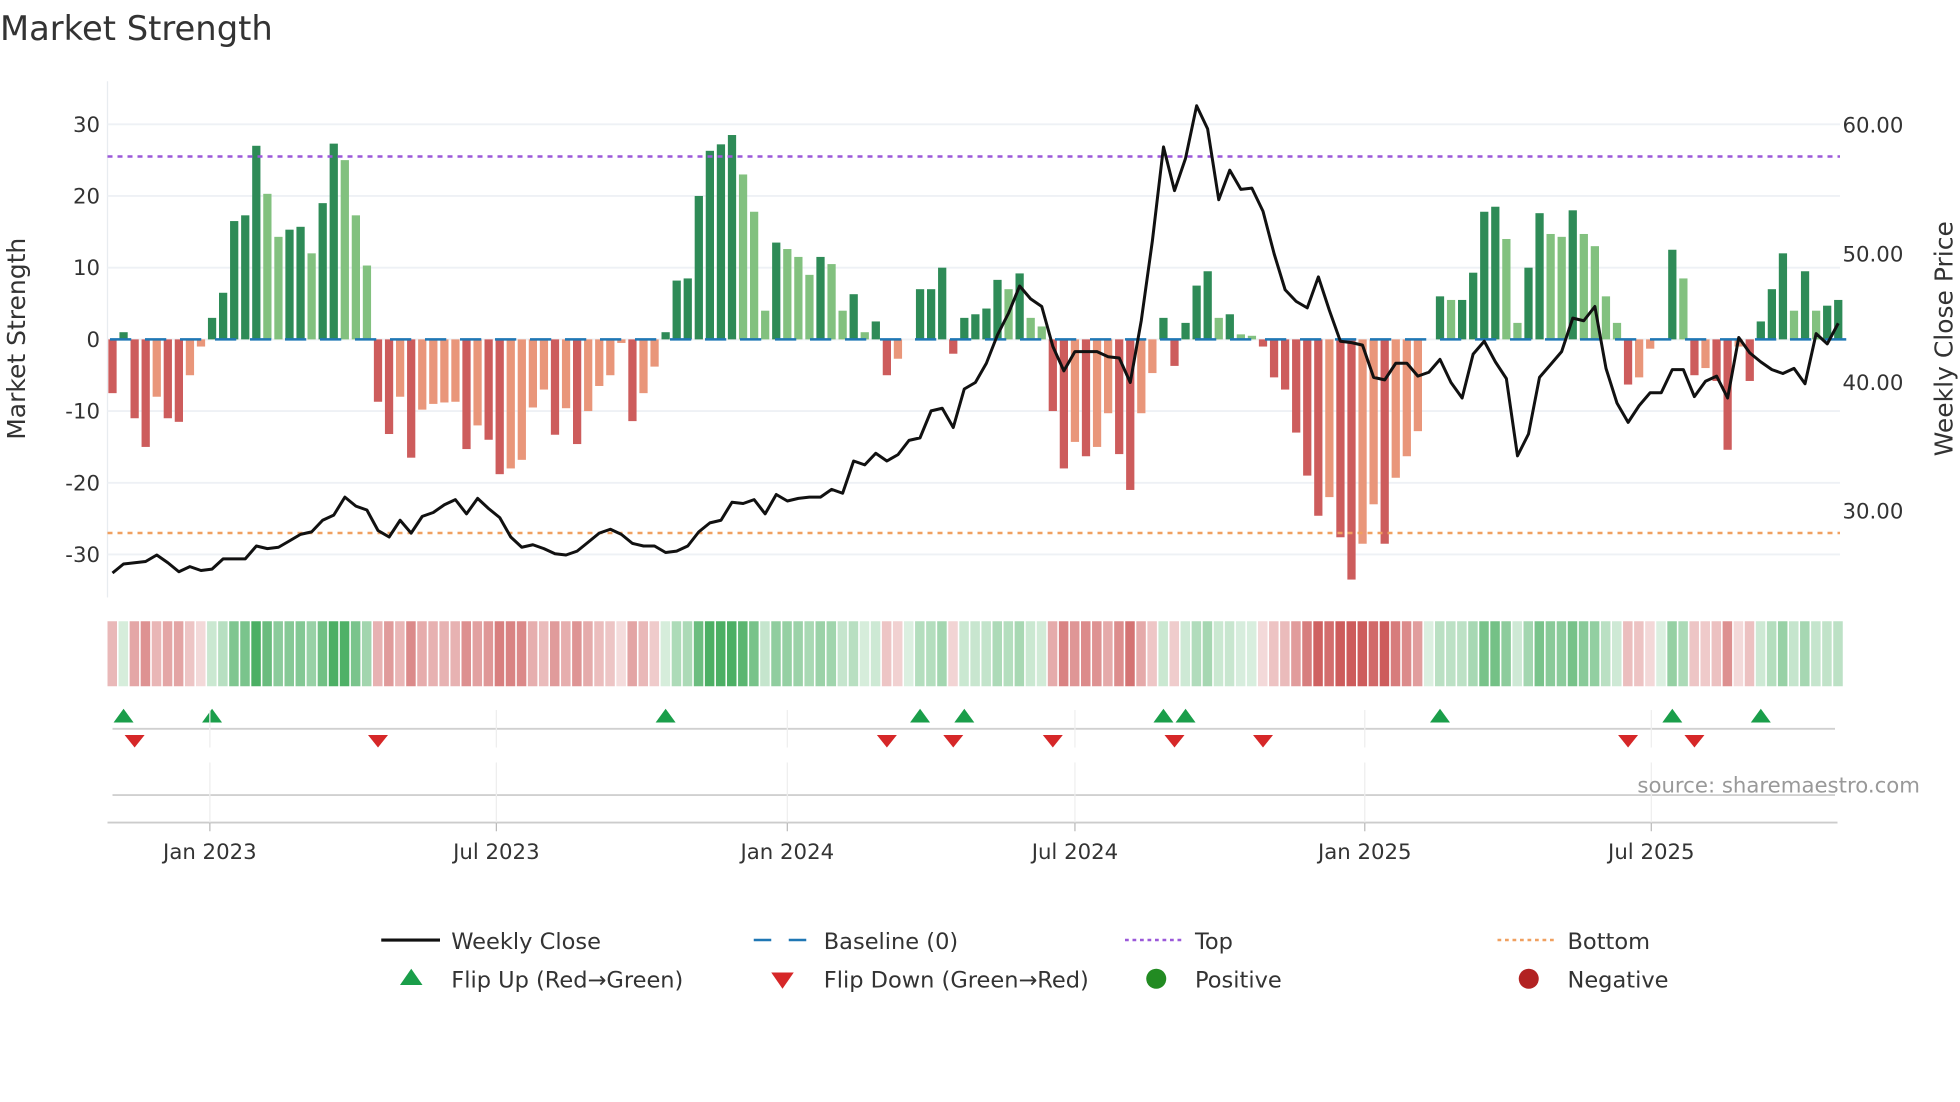  I want to click on legend-negative-icon, so click(1528, 978).